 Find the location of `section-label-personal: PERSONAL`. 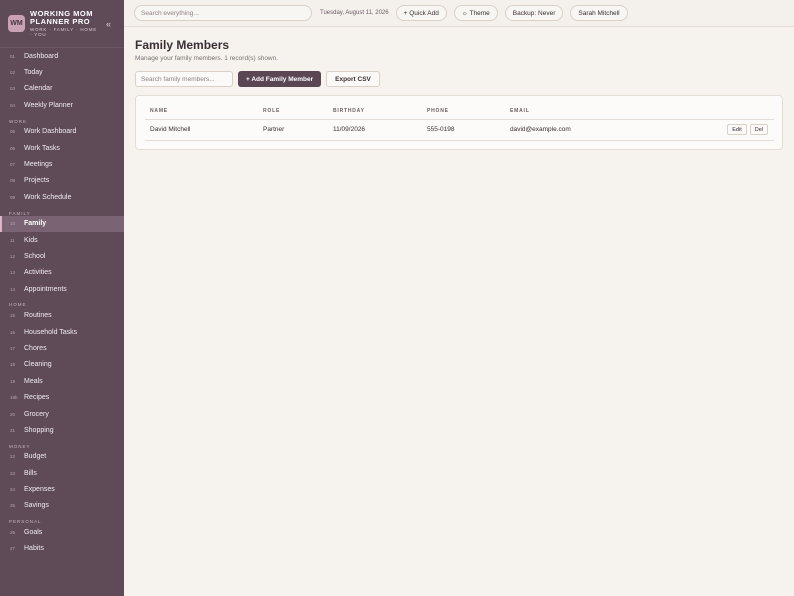

section-label-personal: PERSONAL is located at coordinates (25, 522).